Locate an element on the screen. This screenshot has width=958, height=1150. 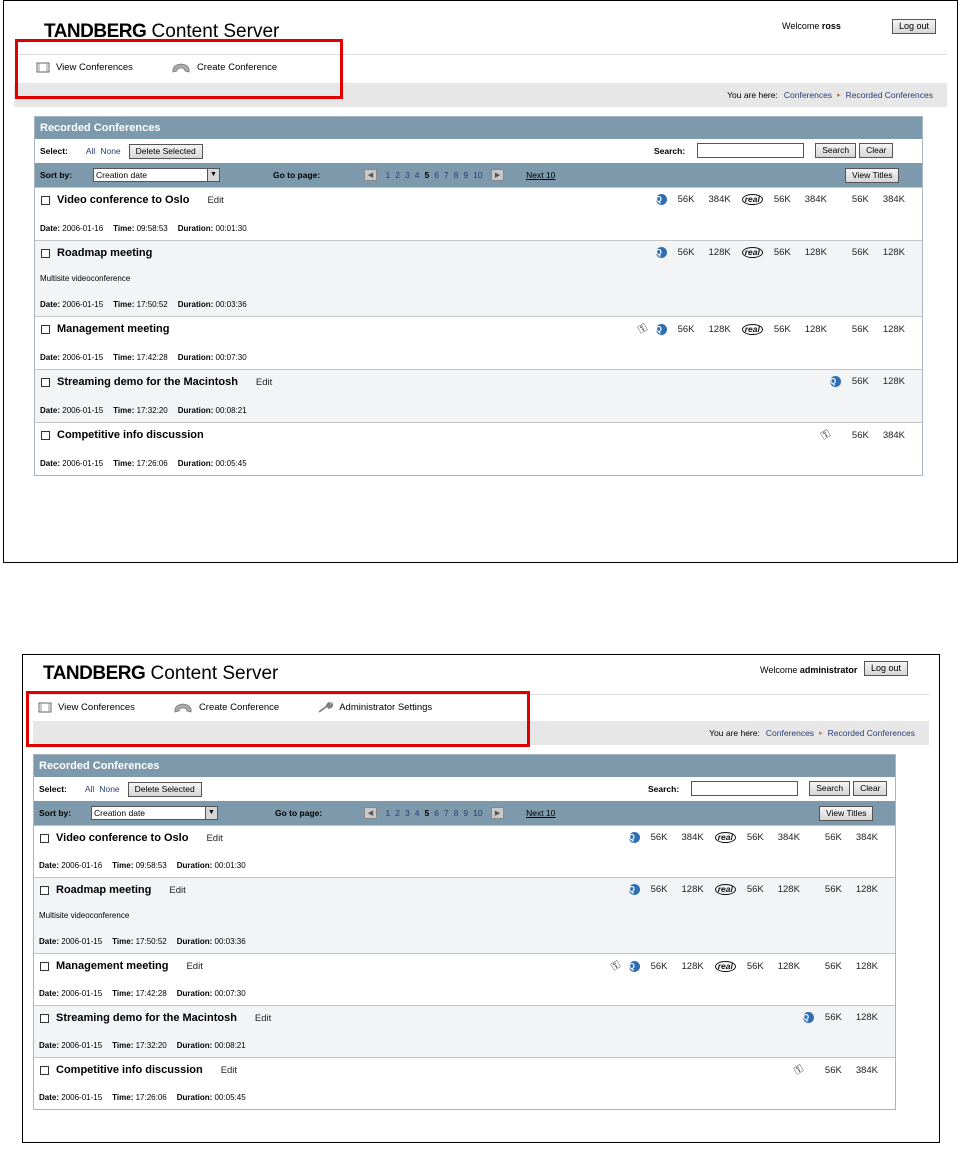
nav-item-create-conference: Create Conference is located at coordinates (226, 708).